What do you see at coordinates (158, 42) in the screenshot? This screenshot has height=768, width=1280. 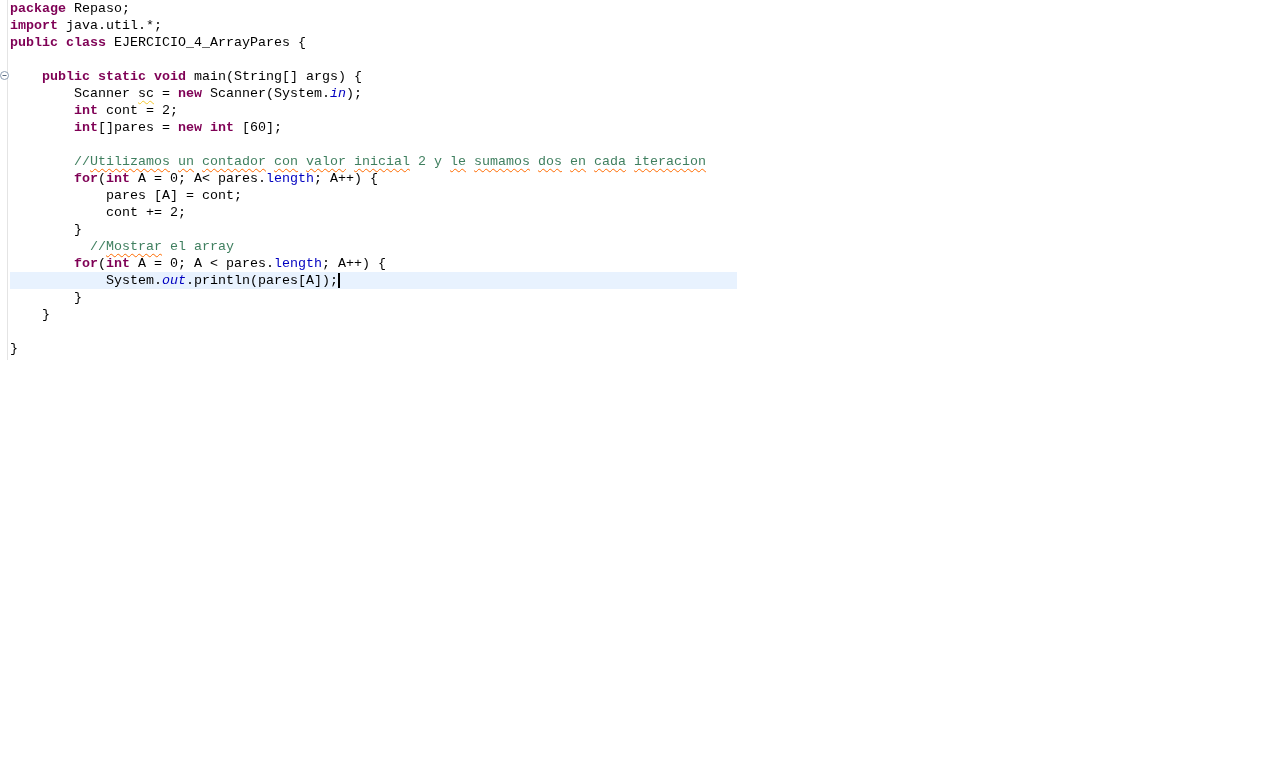 I see `code-line: public class EJERCICIO_4_ArrayPares {` at bounding box center [158, 42].